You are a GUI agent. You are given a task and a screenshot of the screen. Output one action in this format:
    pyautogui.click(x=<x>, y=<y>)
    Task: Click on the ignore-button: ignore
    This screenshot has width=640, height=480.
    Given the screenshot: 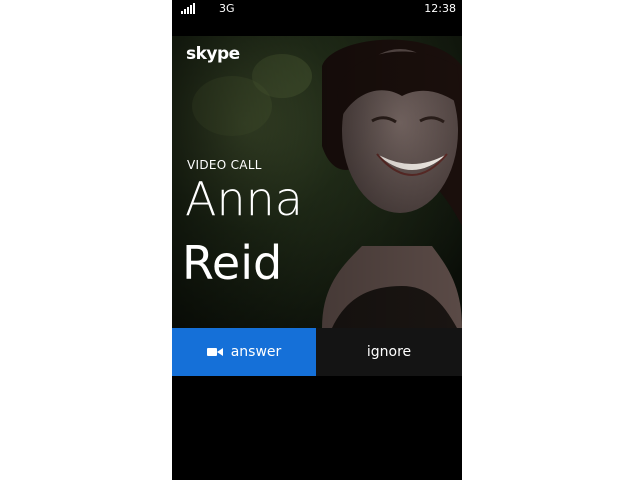 What is the action you would take?
    pyautogui.click(x=389, y=352)
    